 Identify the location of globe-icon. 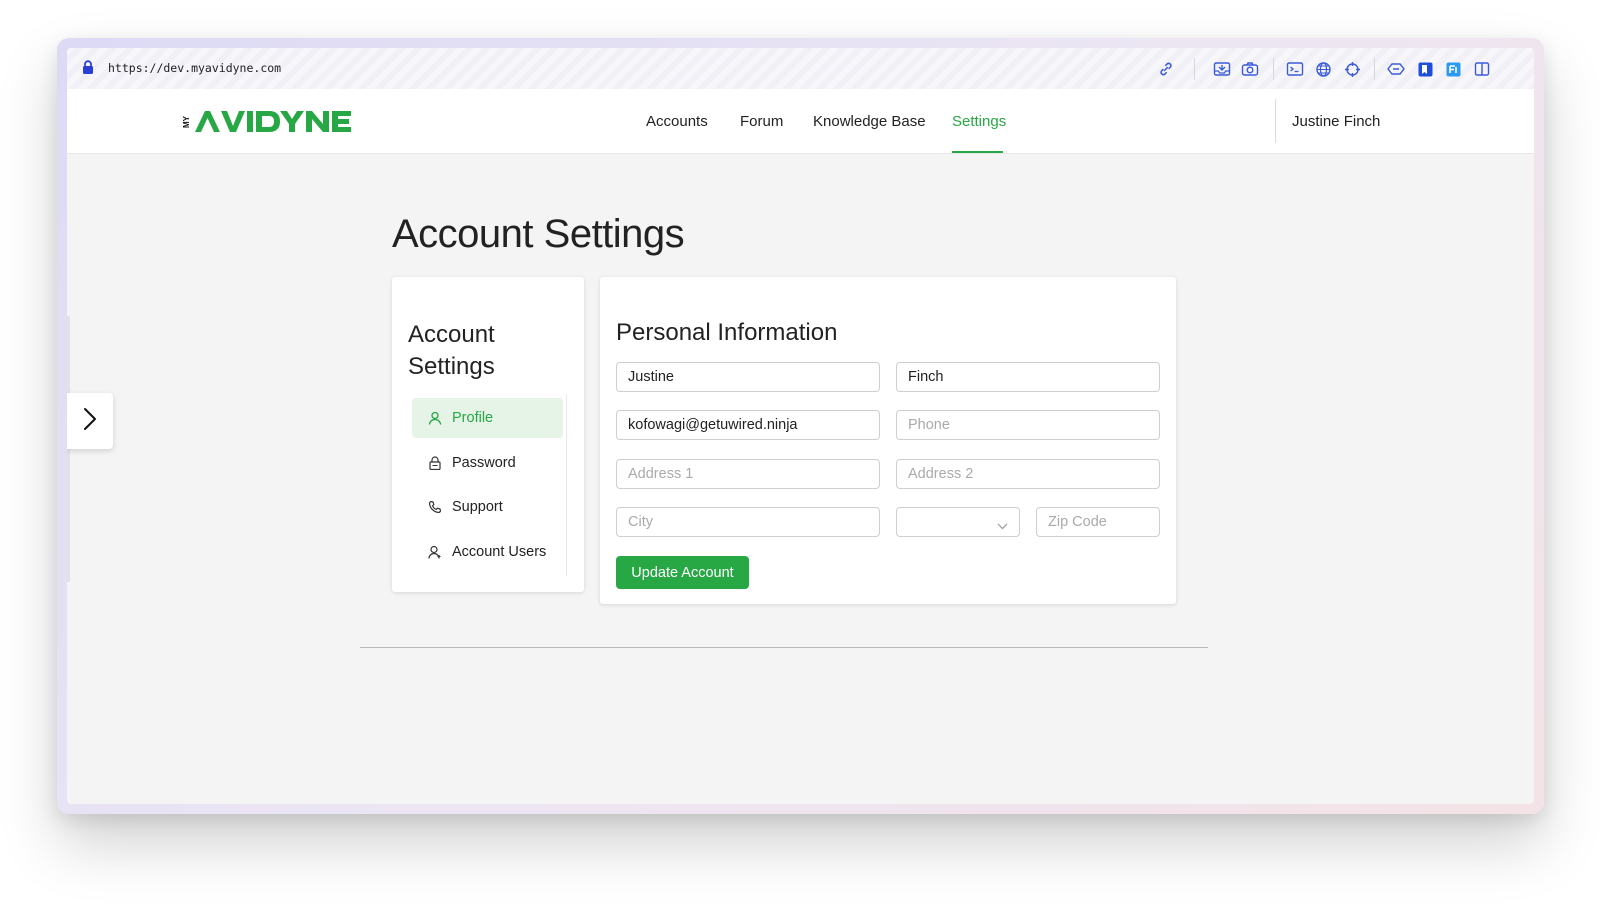
(1323, 69).